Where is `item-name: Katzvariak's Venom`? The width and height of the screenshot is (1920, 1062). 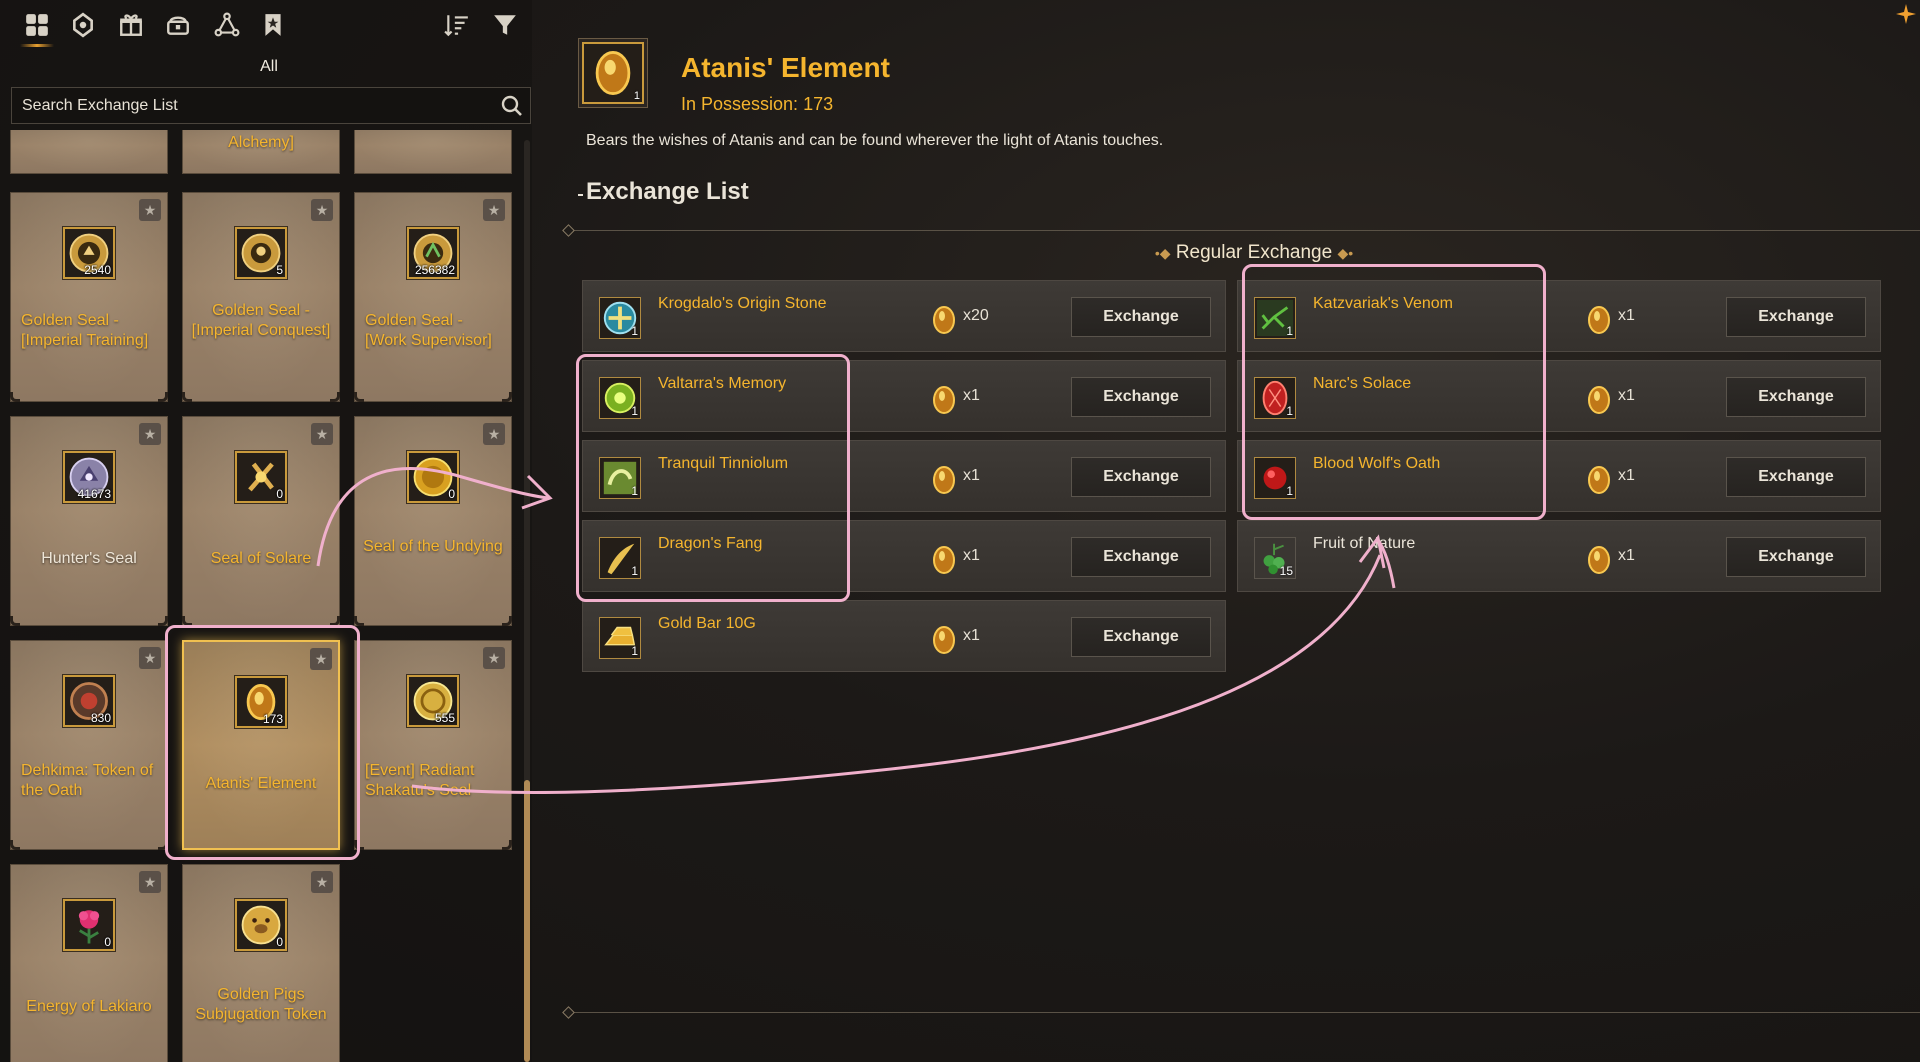 item-name: Katzvariak's Venom is located at coordinates (1383, 303).